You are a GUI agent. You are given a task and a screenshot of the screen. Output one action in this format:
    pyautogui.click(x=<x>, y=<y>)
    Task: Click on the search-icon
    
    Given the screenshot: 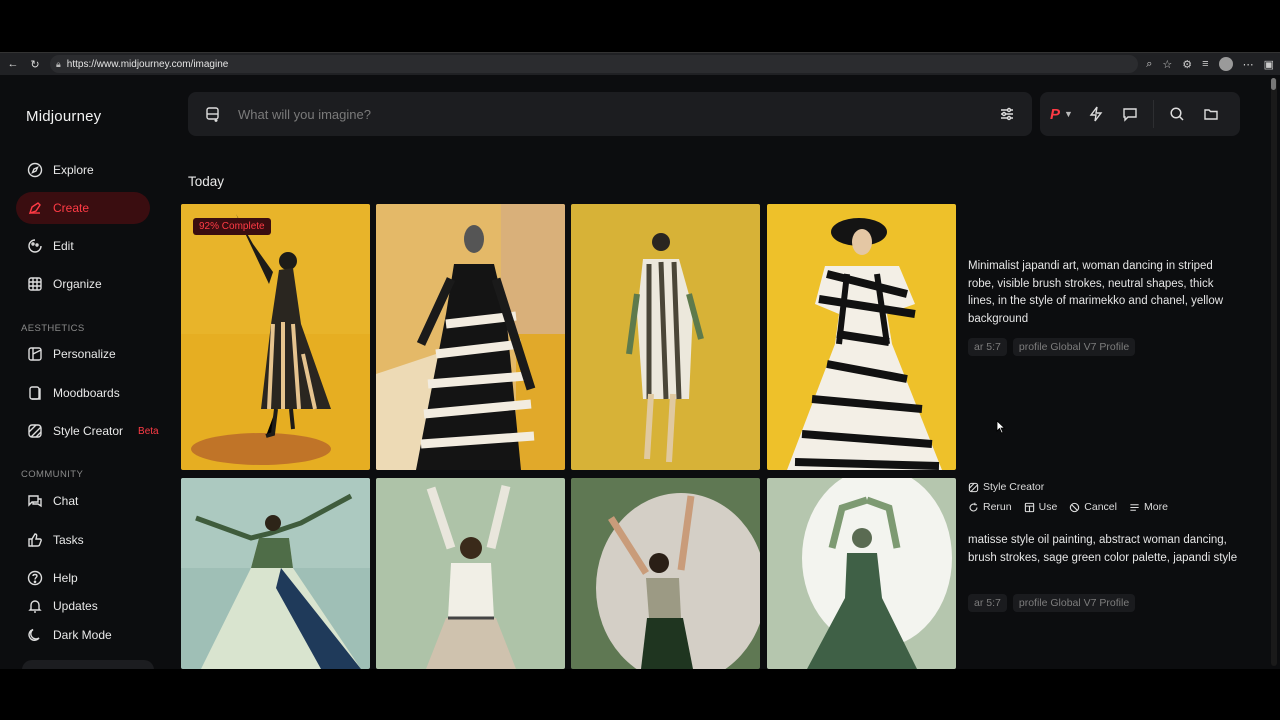 What is the action you would take?
    pyautogui.click(x=1177, y=114)
    